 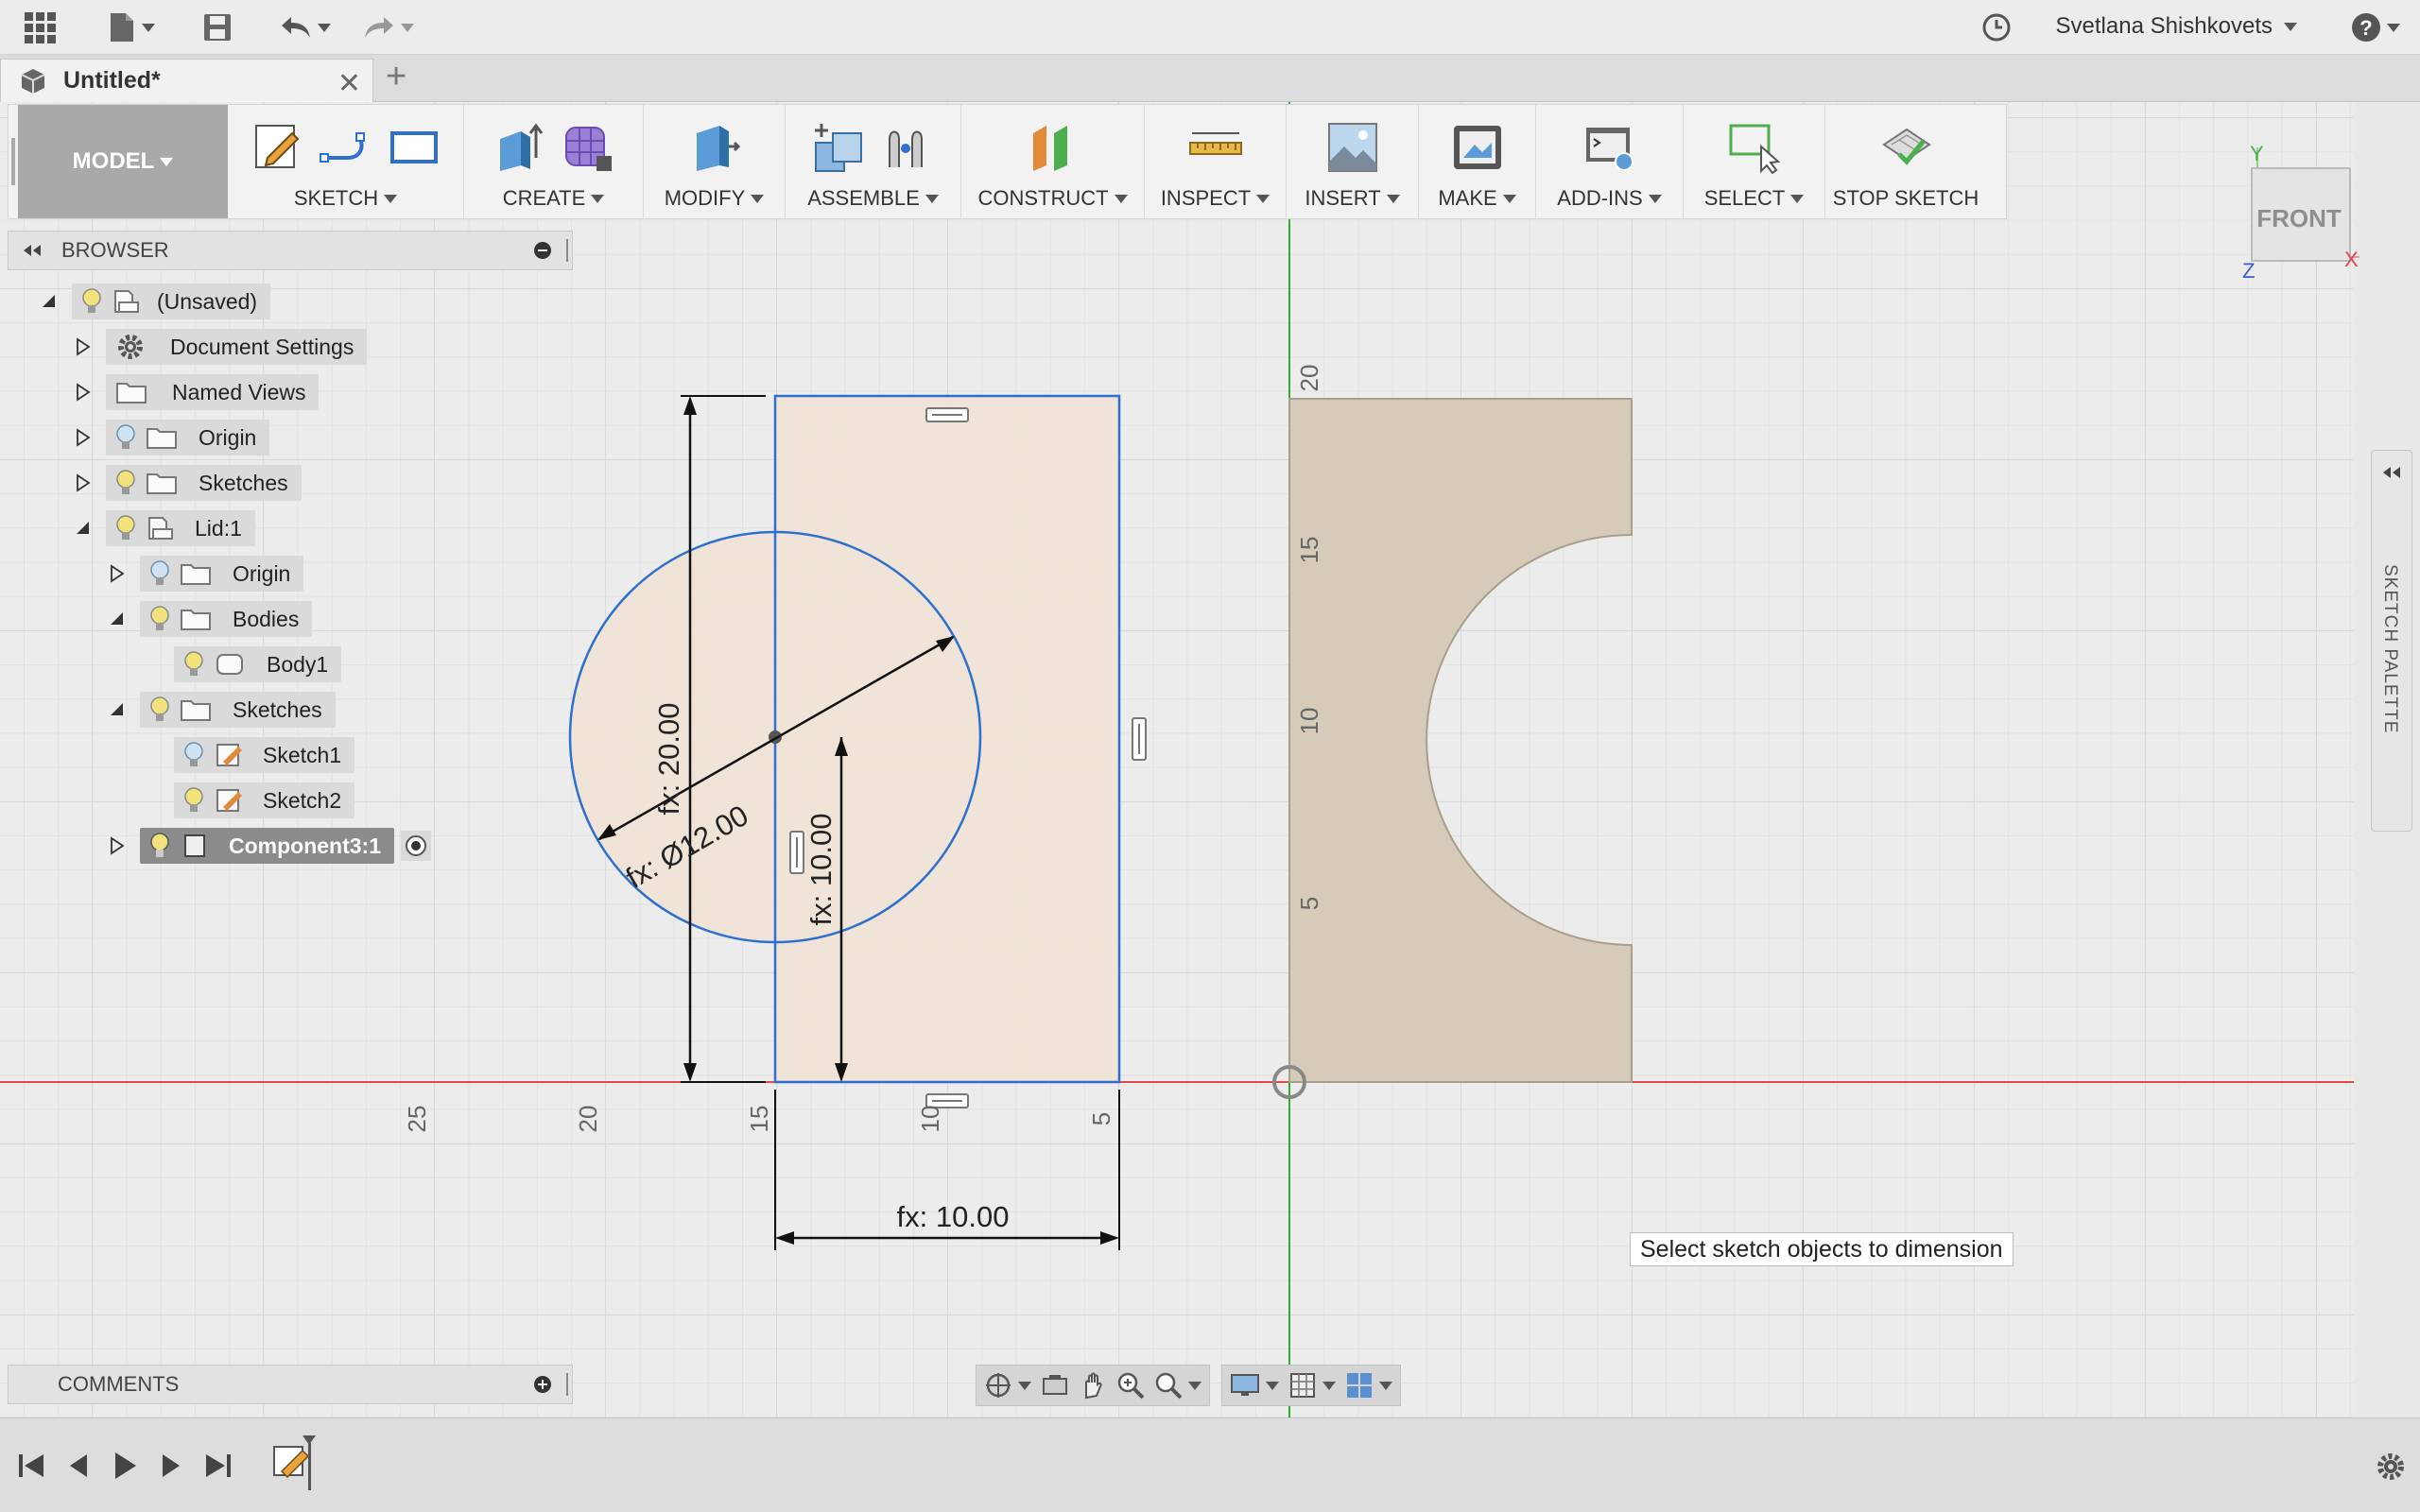 I want to click on extrude-icon, so click(x=520, y=147).